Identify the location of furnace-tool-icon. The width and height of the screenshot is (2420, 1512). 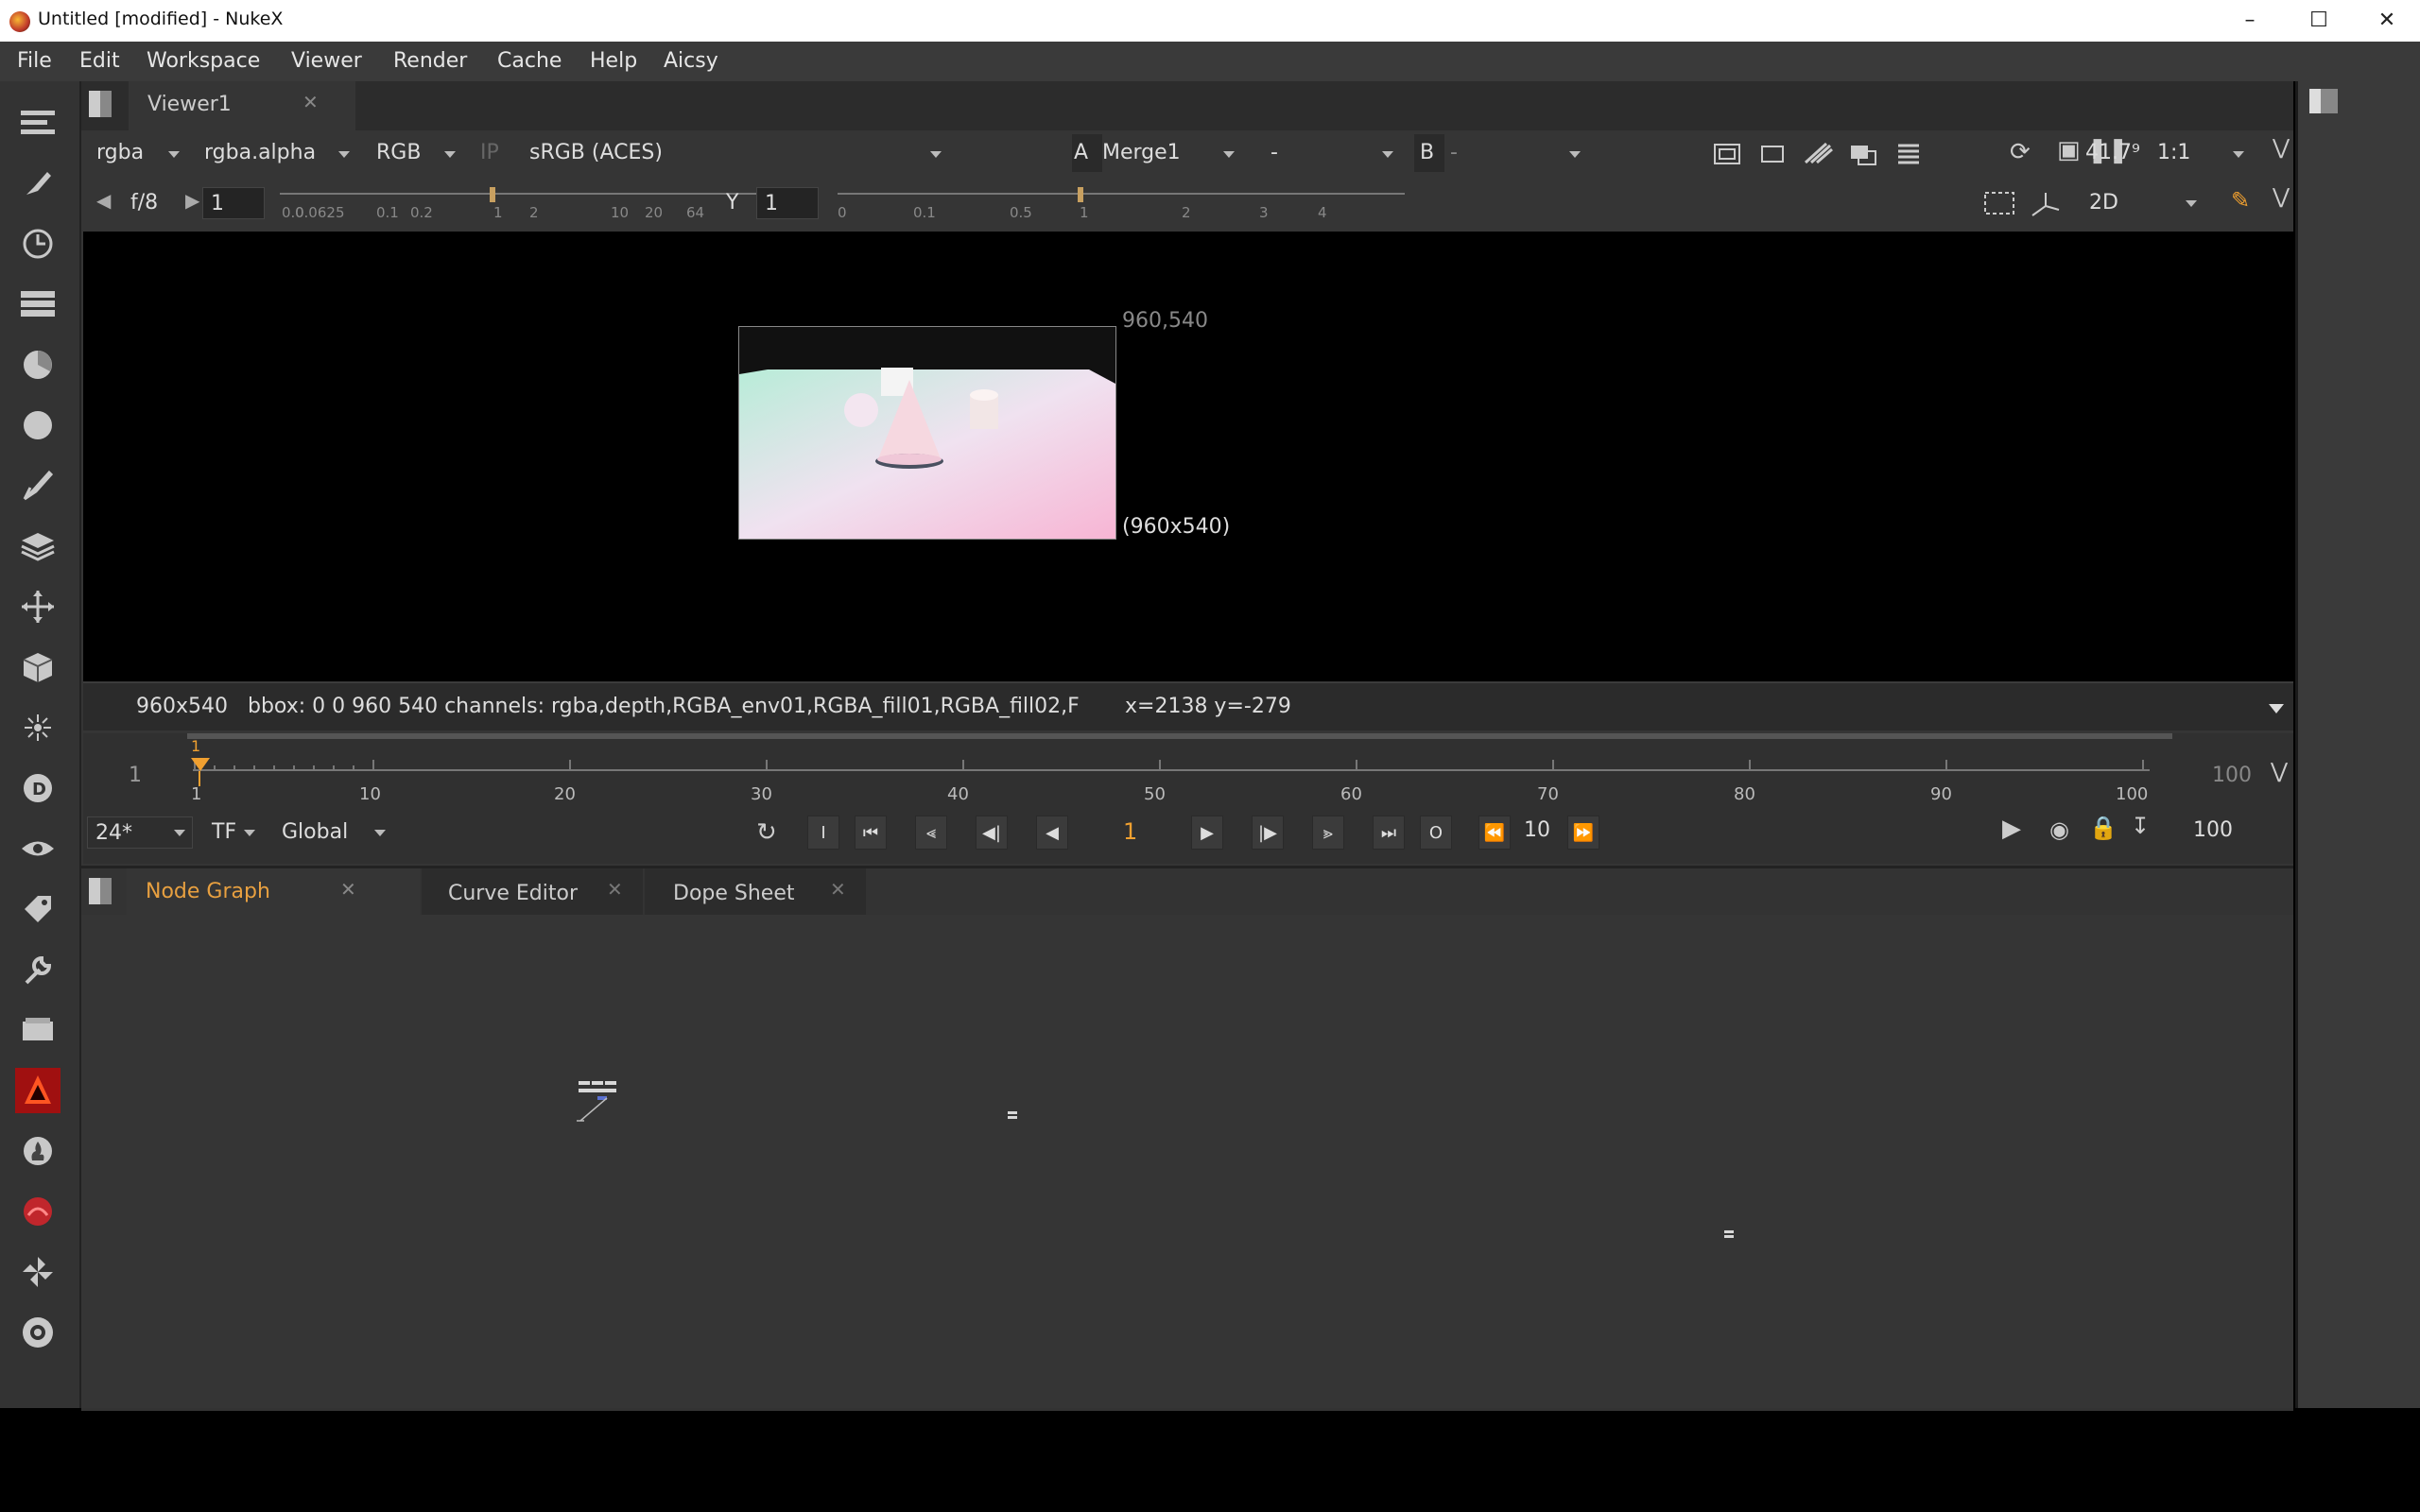
(37, 1090).